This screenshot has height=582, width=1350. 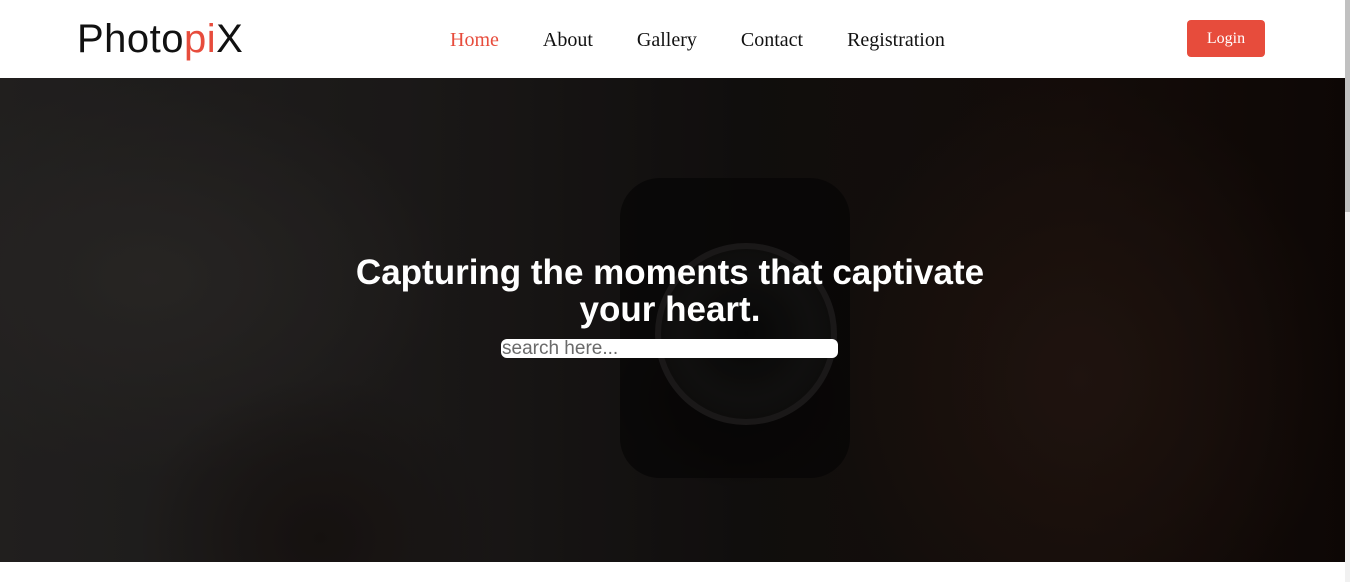 I want to click on nav-link-registration: Registration, so click(x=896, y=40).